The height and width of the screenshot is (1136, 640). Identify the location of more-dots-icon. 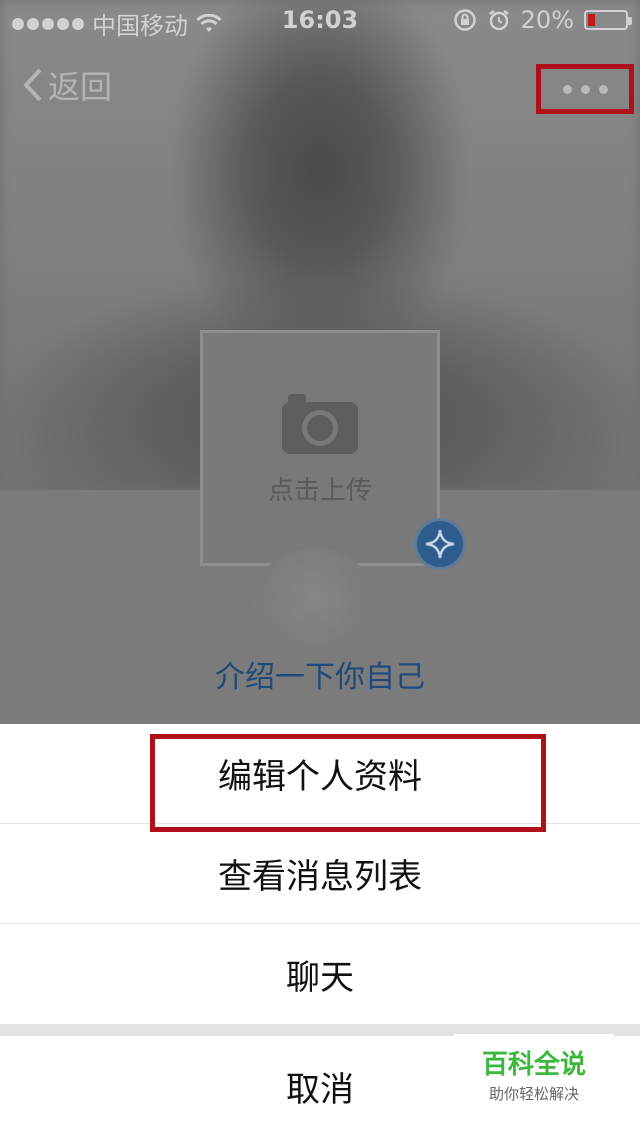
(567, 89).